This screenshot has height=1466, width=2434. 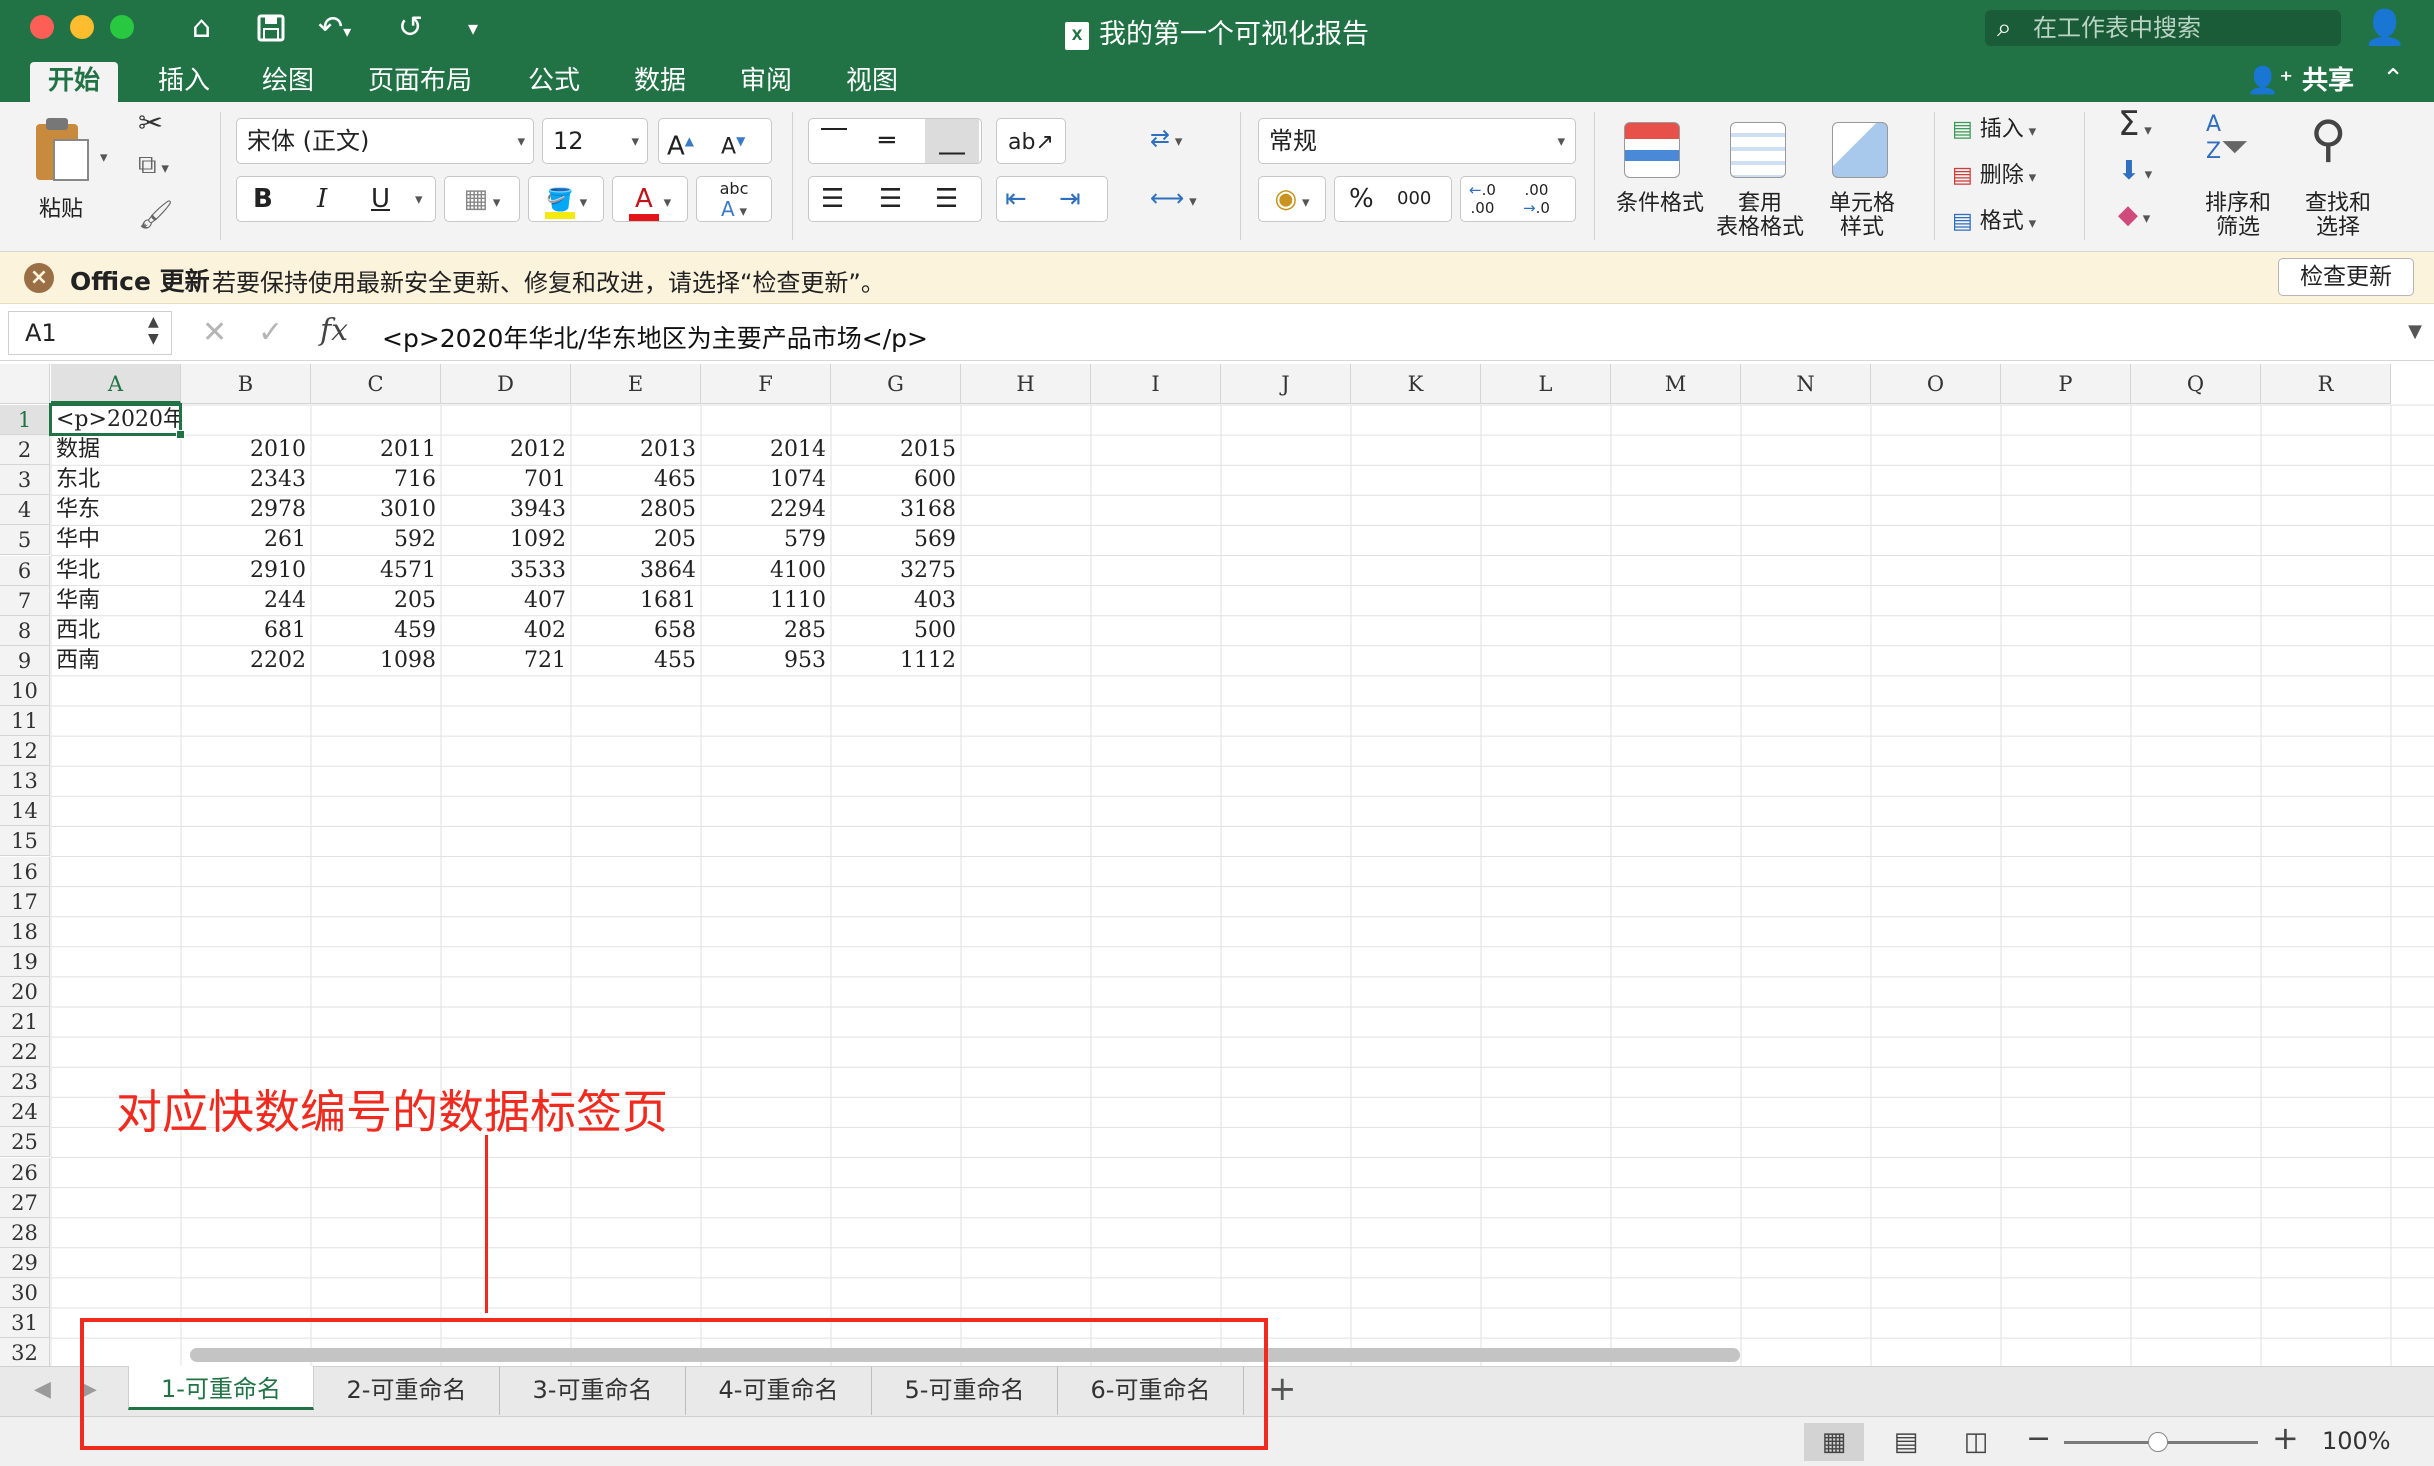 What do you see at coordinates (376, 661) in the screenshot?
I see `cell-C9: 1098` at bounding box center [376, 661].